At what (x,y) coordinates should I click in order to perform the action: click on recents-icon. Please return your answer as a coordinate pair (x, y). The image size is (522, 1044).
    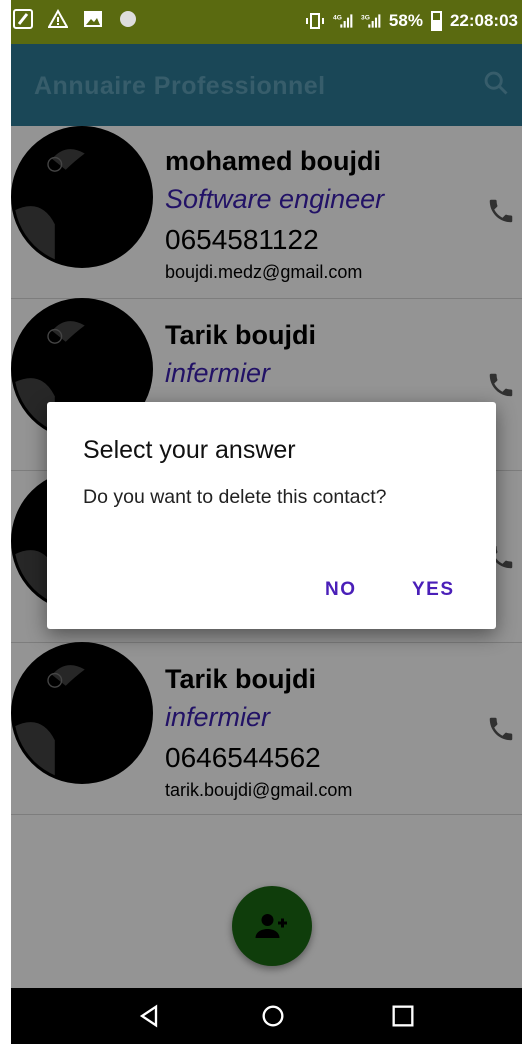
    Looking at the image, I should click on (403, 1016).